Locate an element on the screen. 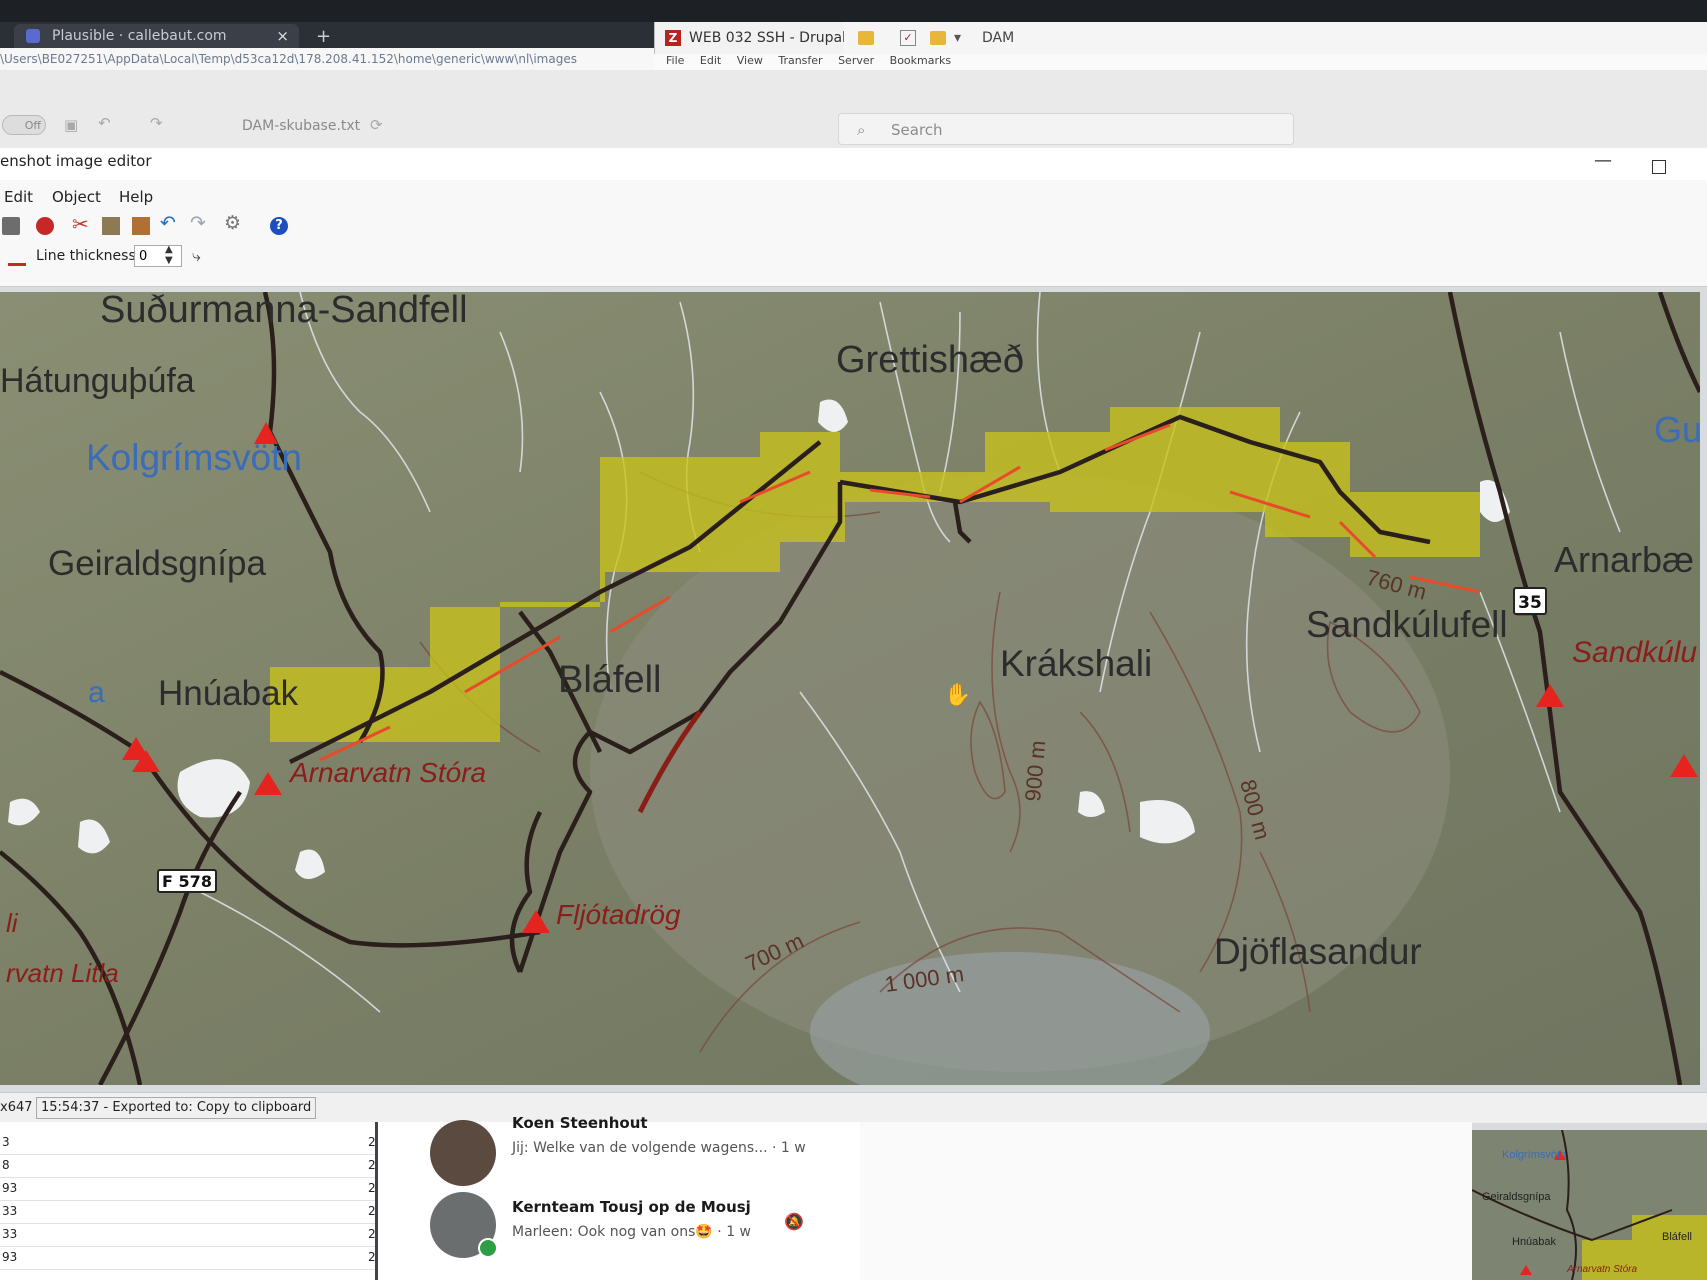  close-editor-icon is located at coordinates (45, 226).